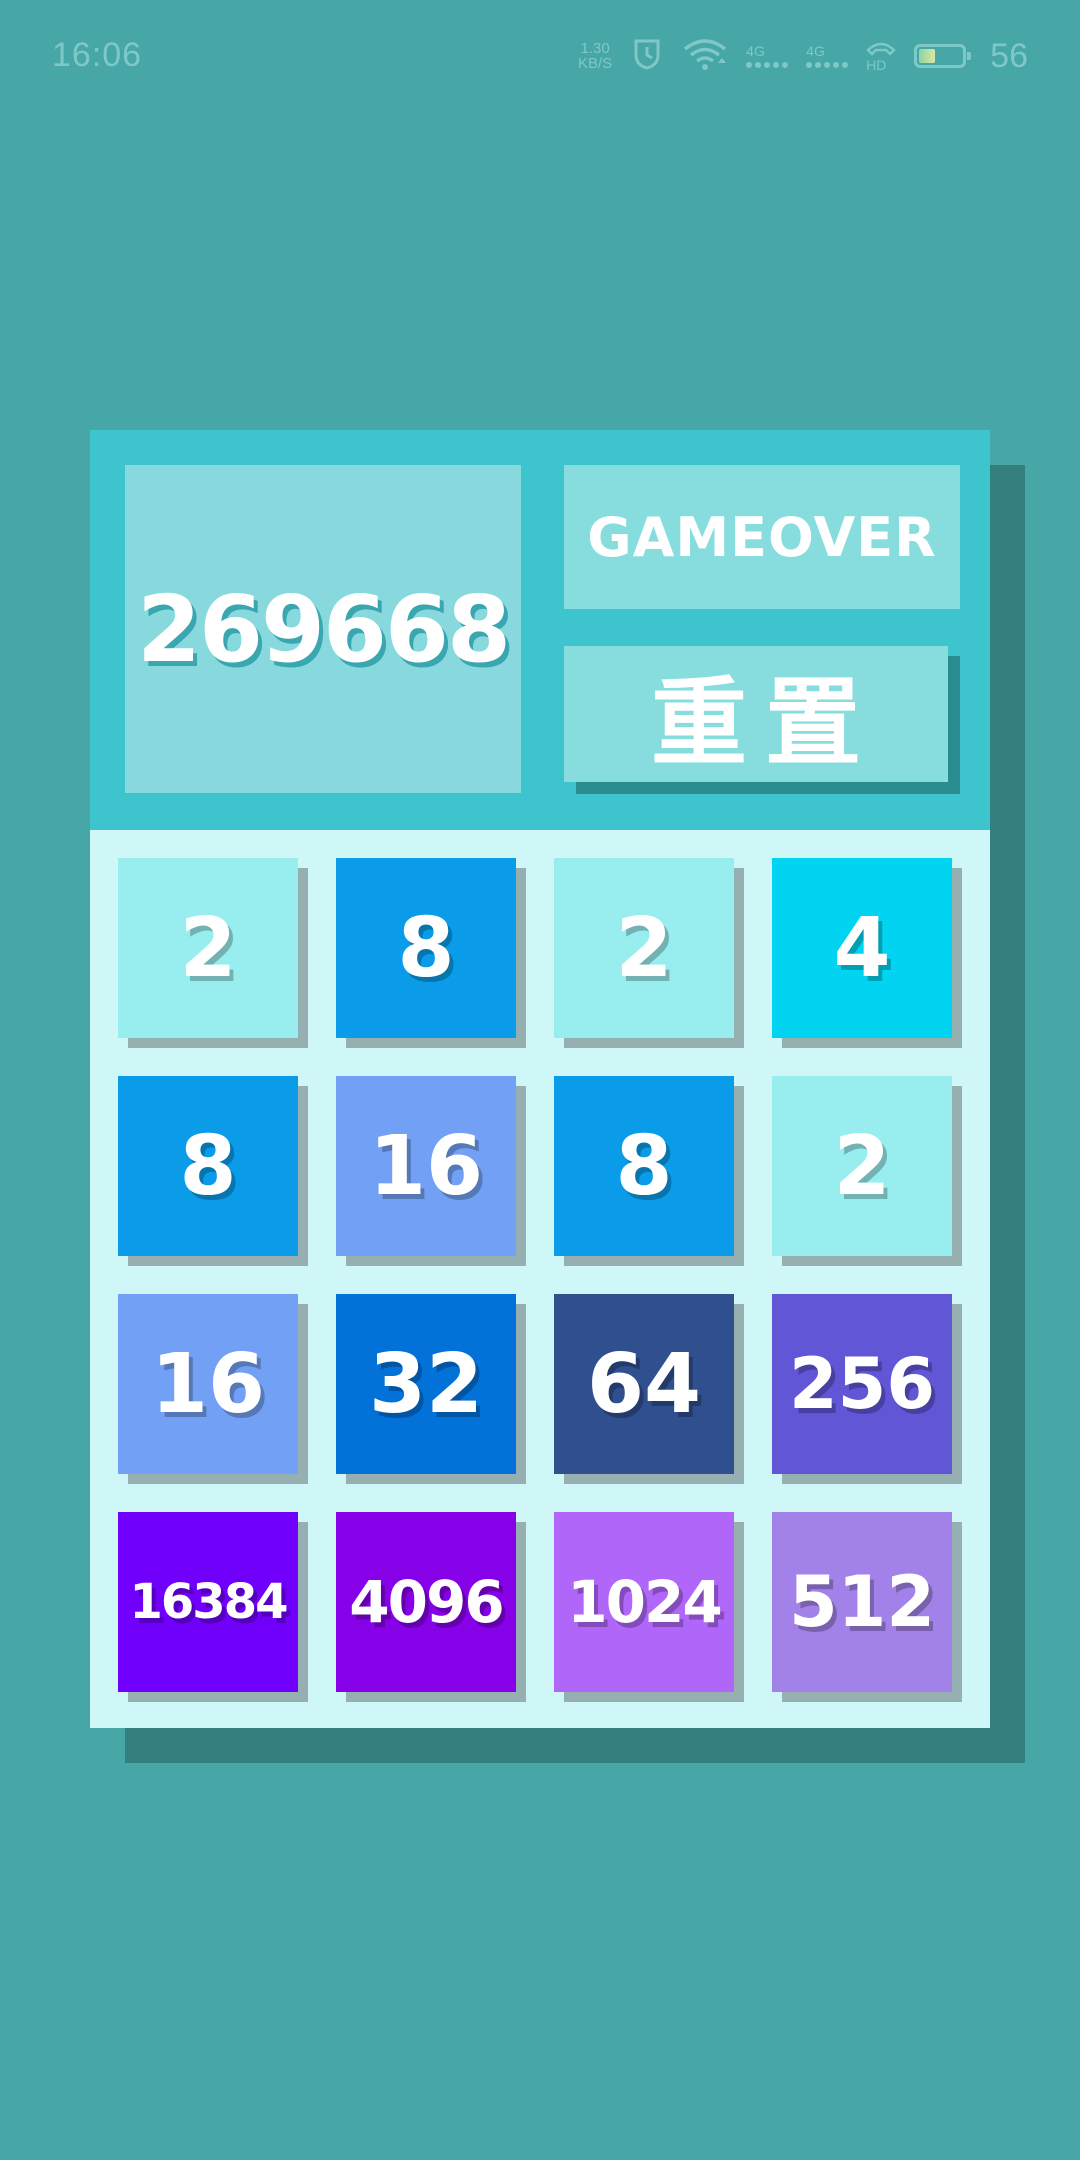  I want to click on status-icons: 1.30 KB/S 4G 4G HD 56, so click(803, 56).